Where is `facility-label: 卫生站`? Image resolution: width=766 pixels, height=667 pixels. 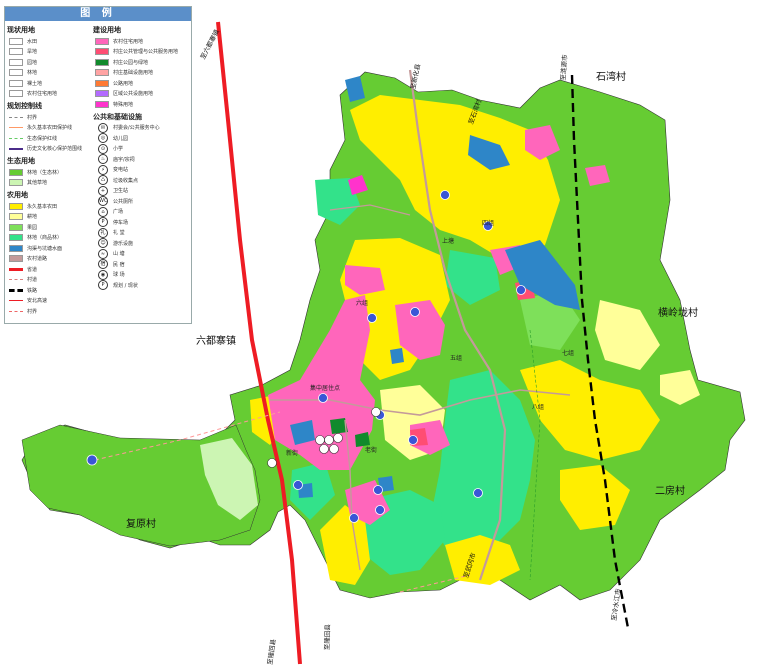
facility-label: 卫生站 is located at coordinates (121, 191).